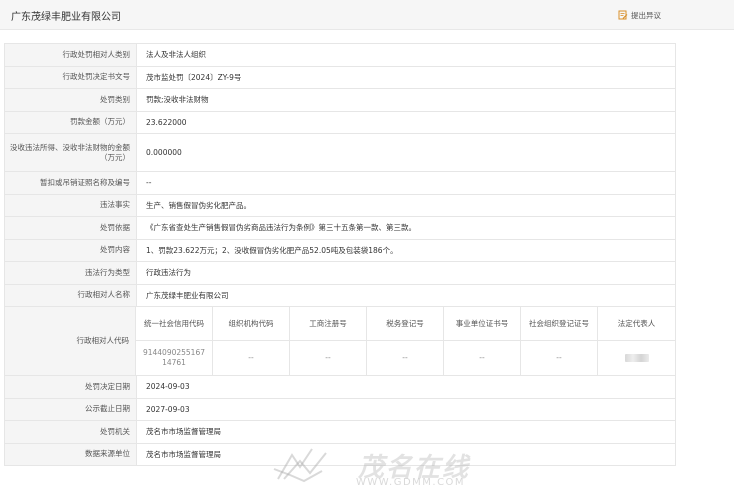 The image size is (734, 490). Describe the element at coordinates (340, 409) in the screenshot. I see `table-row: 公示截止日期 2027-09-03` at that location.